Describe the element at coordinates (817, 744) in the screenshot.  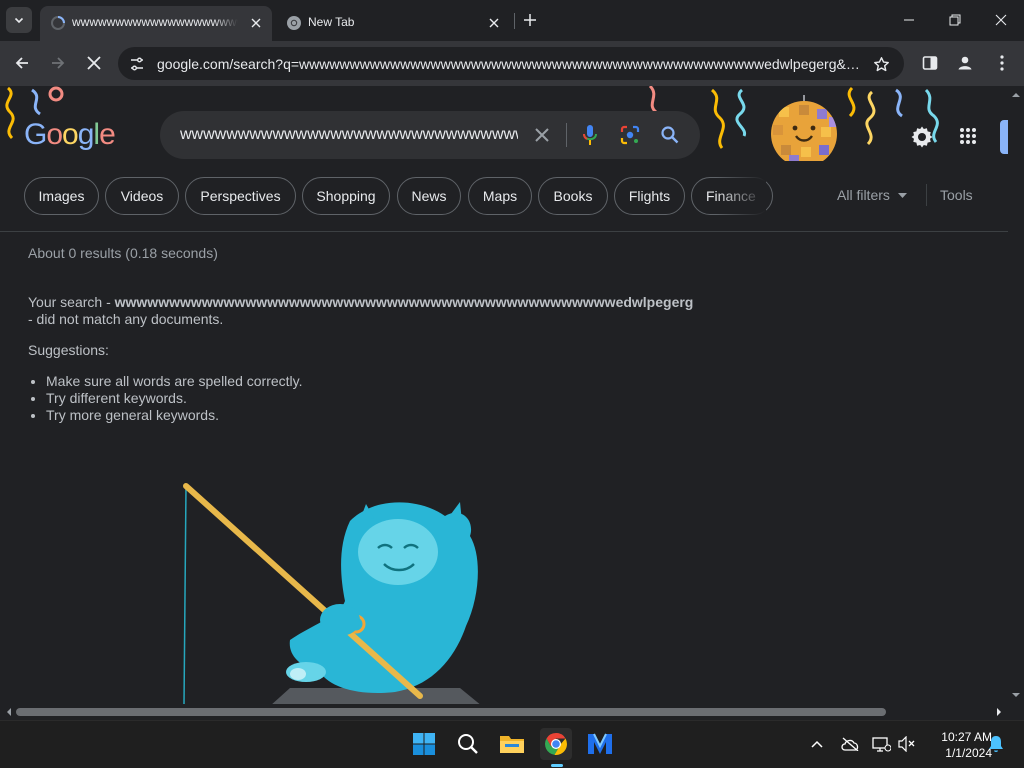
I see `show-hidden-icons-button` at that location.